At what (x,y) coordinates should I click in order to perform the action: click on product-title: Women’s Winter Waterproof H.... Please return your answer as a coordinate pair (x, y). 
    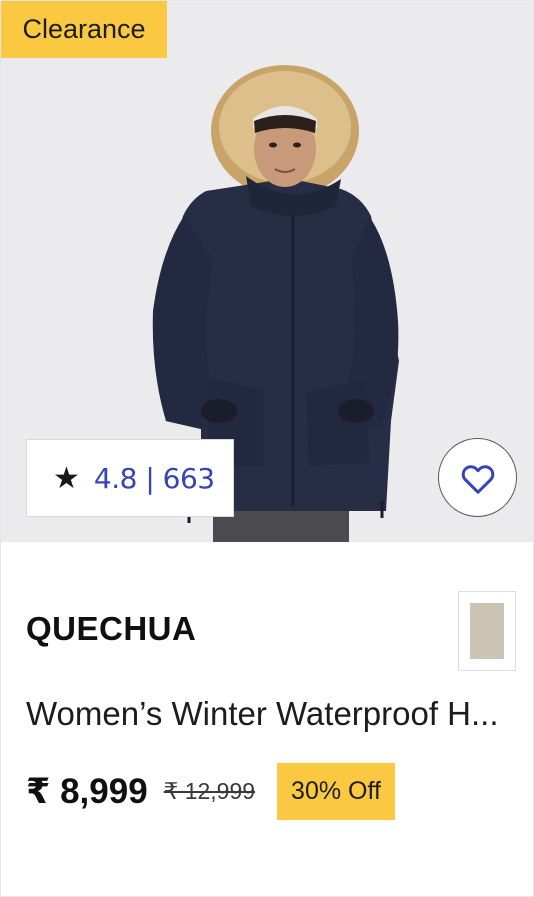
    Looking at the image, I should click on (271, 714).